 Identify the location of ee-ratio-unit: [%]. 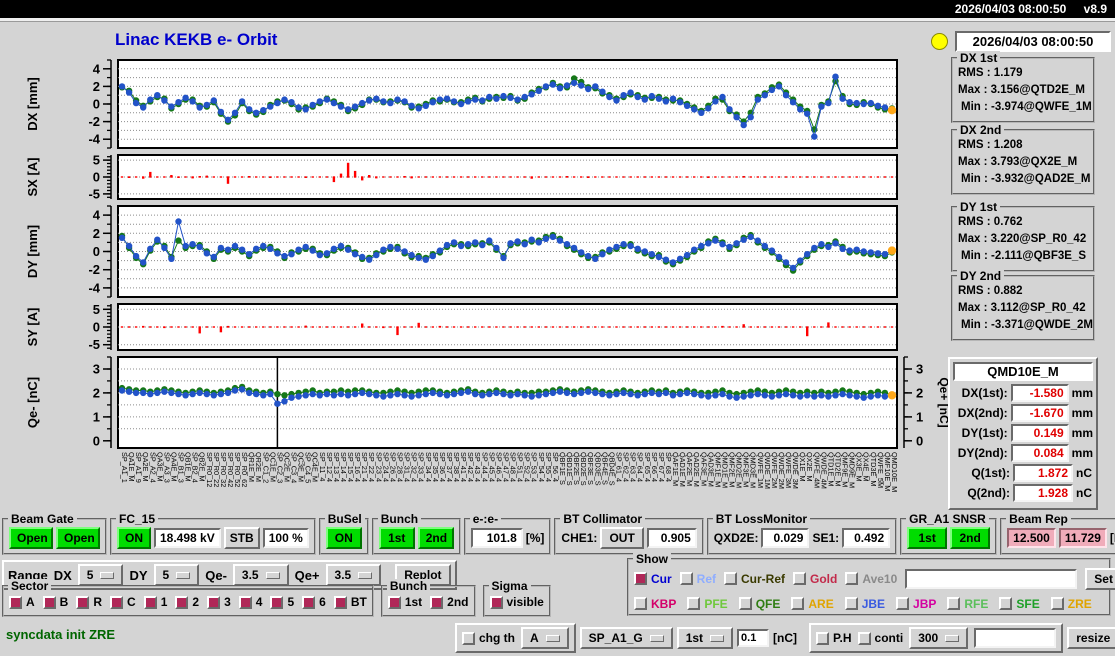
(535, 538).